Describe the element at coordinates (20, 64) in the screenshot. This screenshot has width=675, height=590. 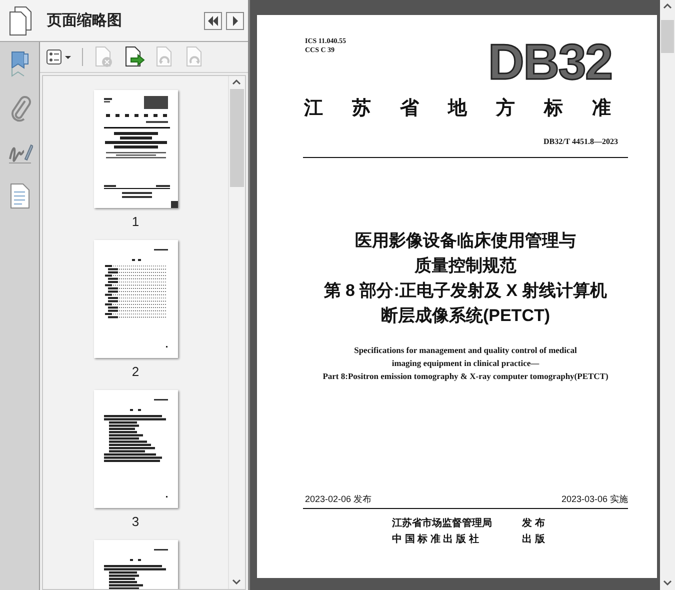
I see `bookmark-icon` at that location.